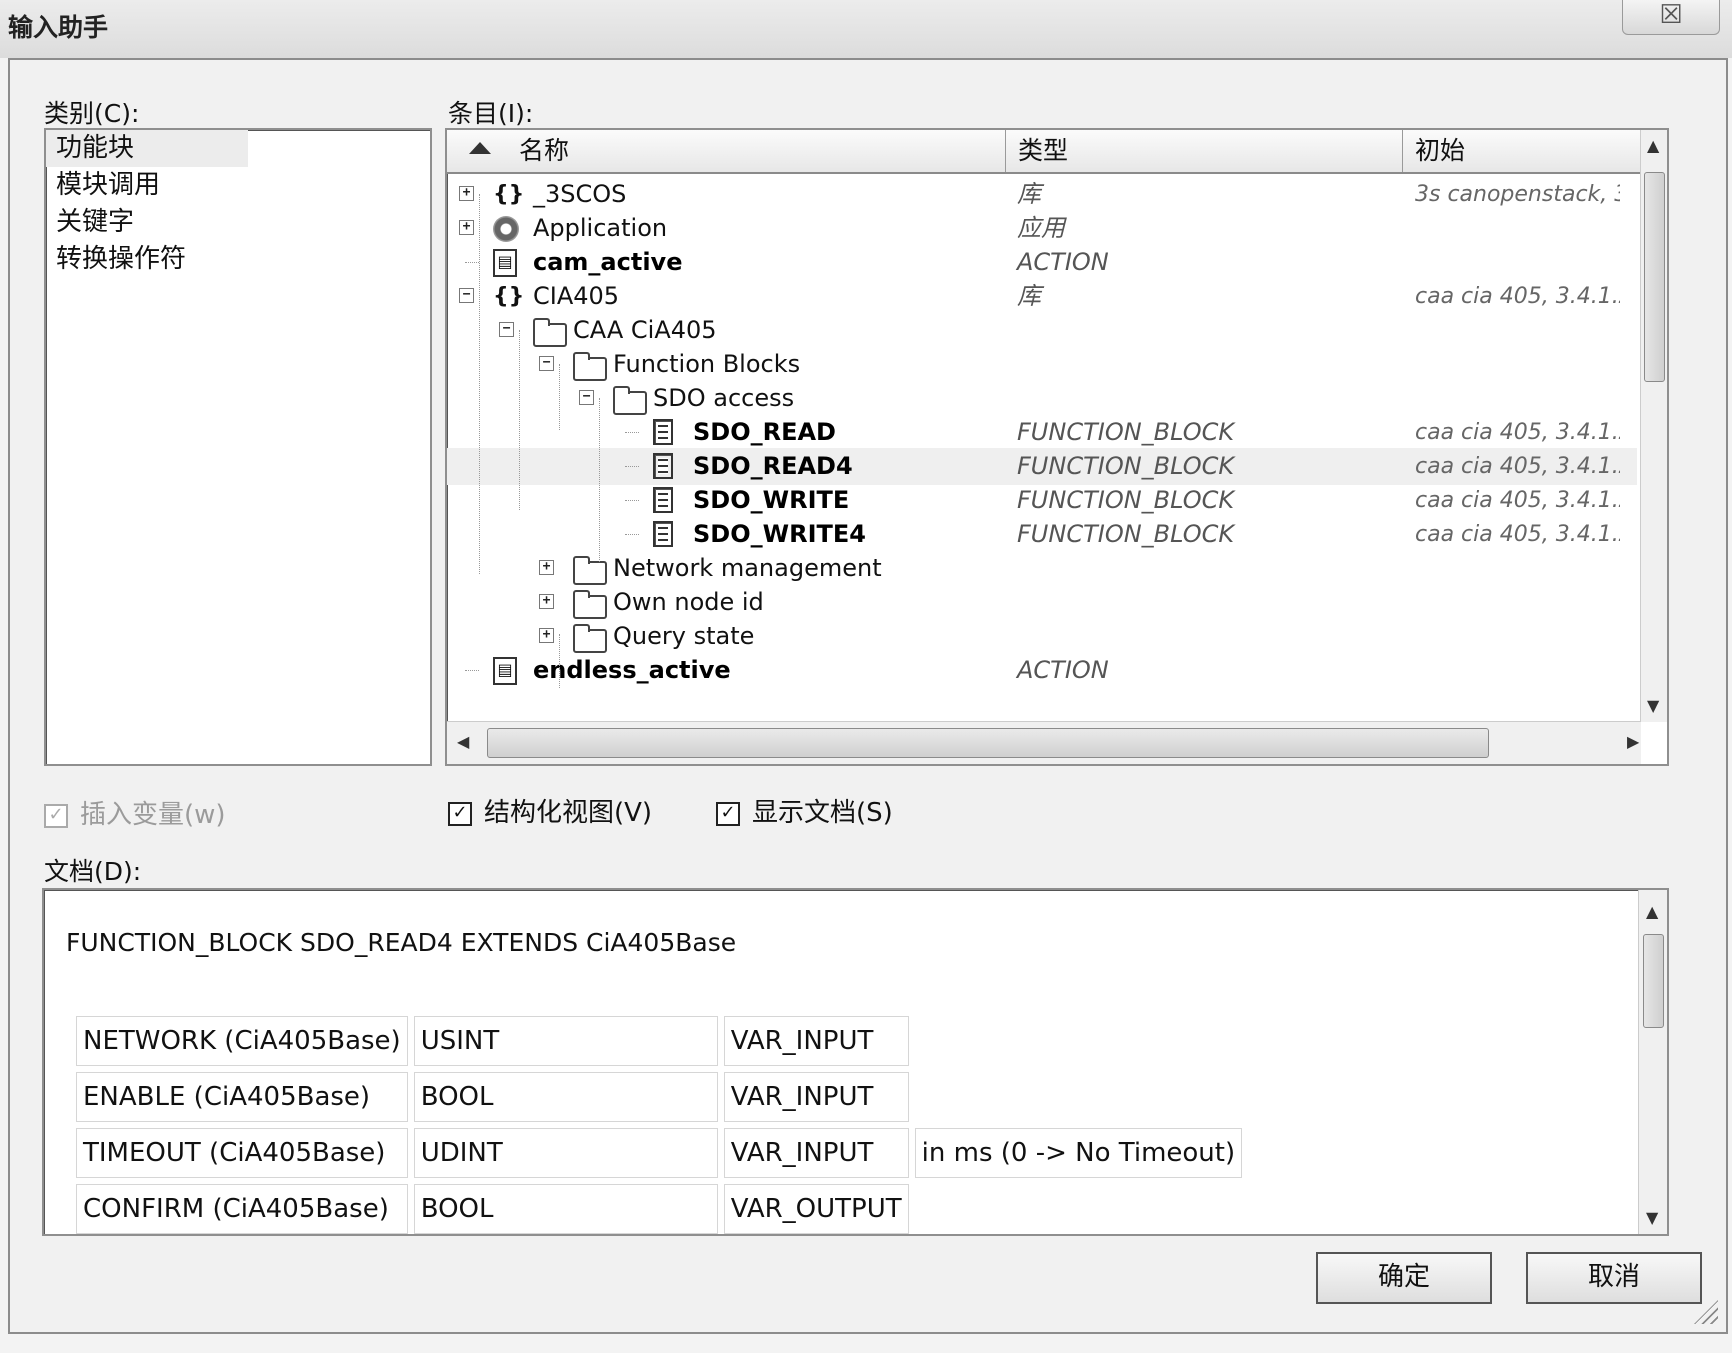  I want to click on tree-item-type: ACTION, so click(1063, 262).